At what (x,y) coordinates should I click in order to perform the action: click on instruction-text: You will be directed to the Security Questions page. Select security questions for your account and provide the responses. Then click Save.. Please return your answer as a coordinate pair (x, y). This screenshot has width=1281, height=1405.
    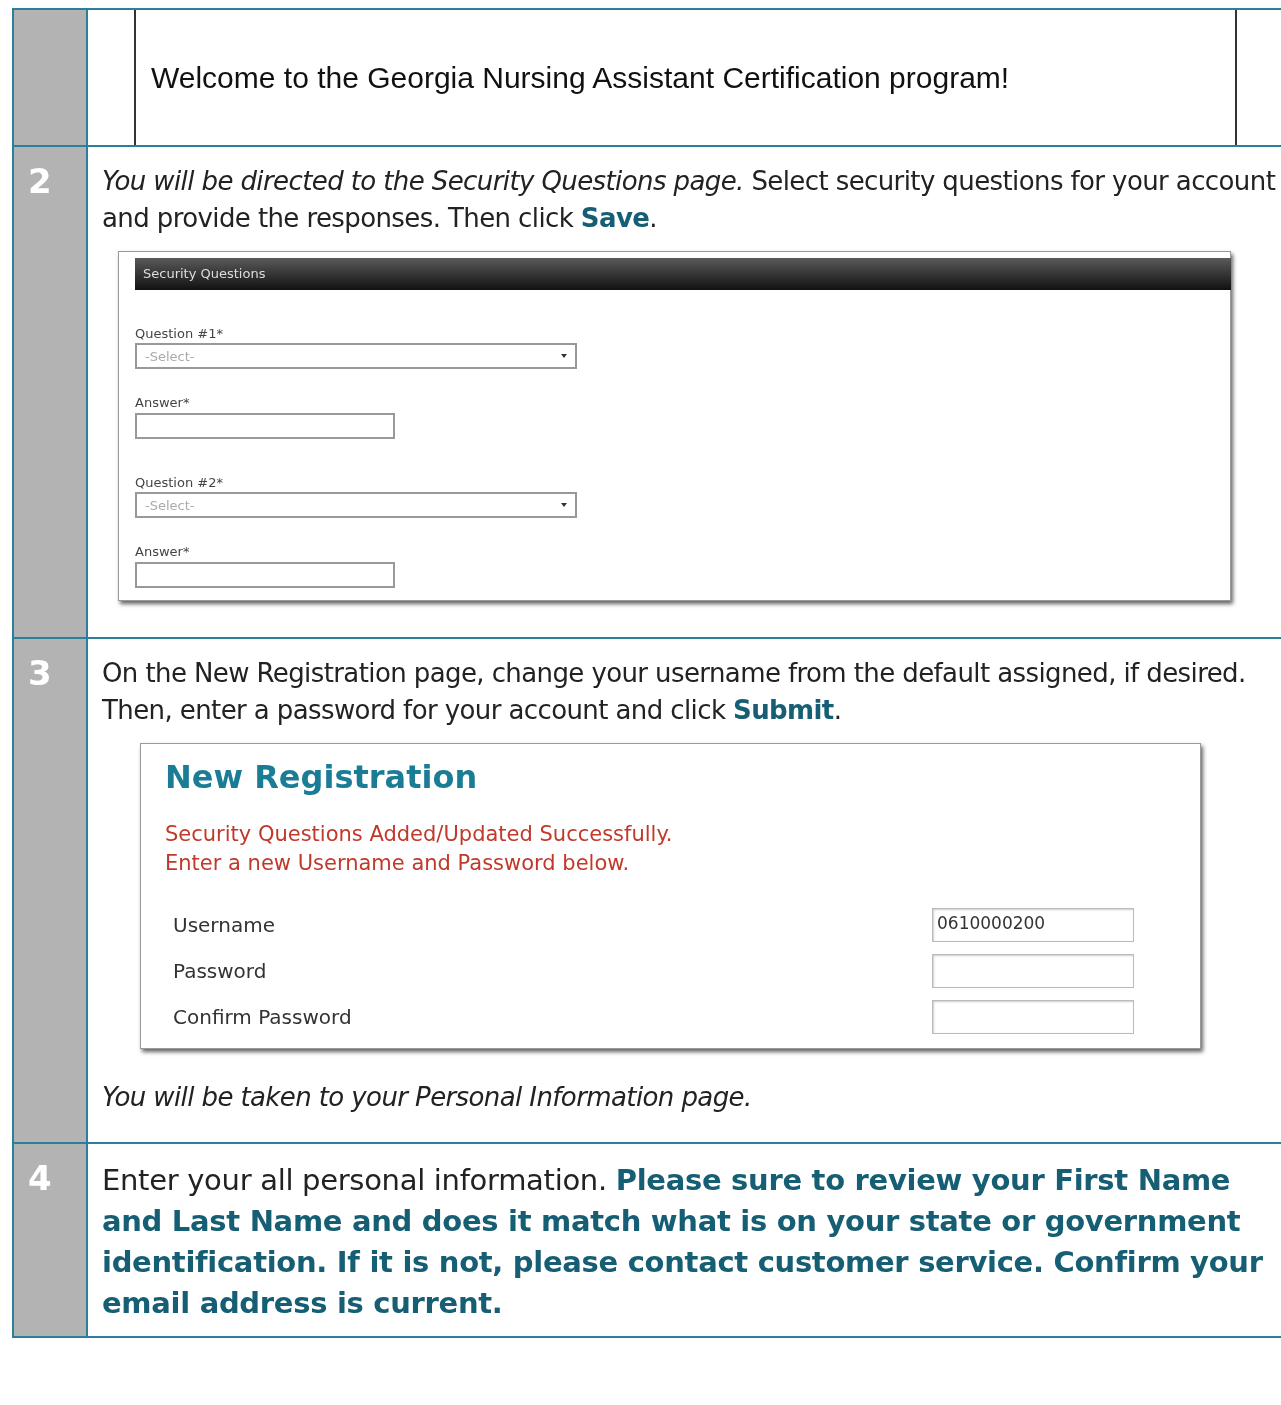
    Looking at the image, I should click on (689, 200).